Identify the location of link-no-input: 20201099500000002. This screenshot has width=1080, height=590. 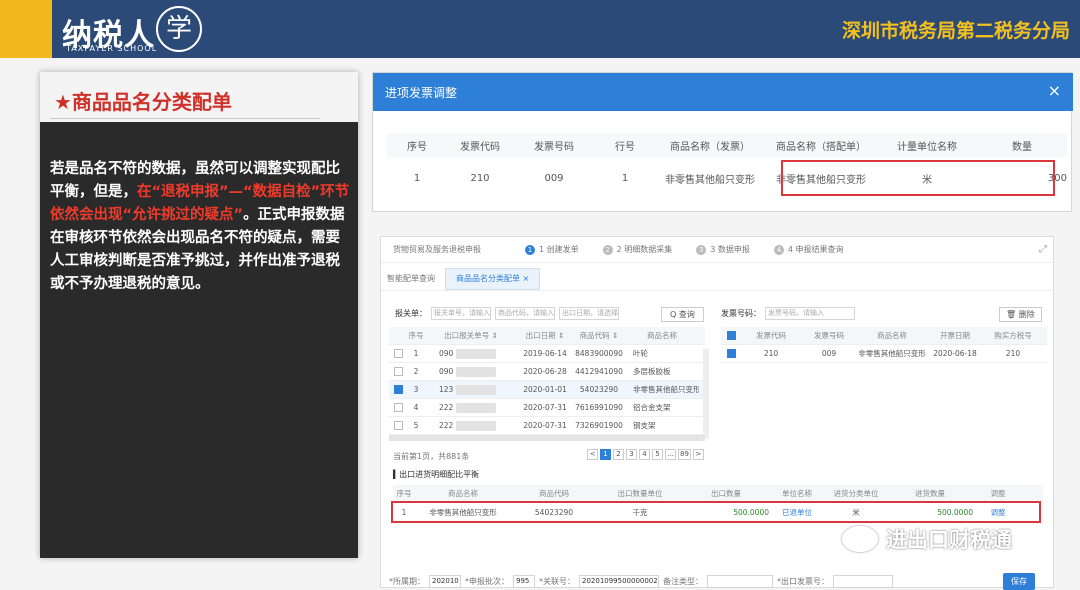
(619, 581).